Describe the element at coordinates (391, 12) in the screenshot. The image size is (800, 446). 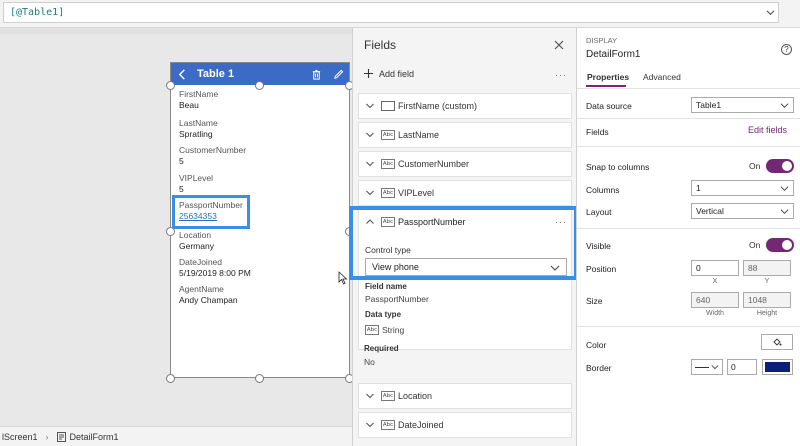
I see `formula-input: [@Table1]` at that location.